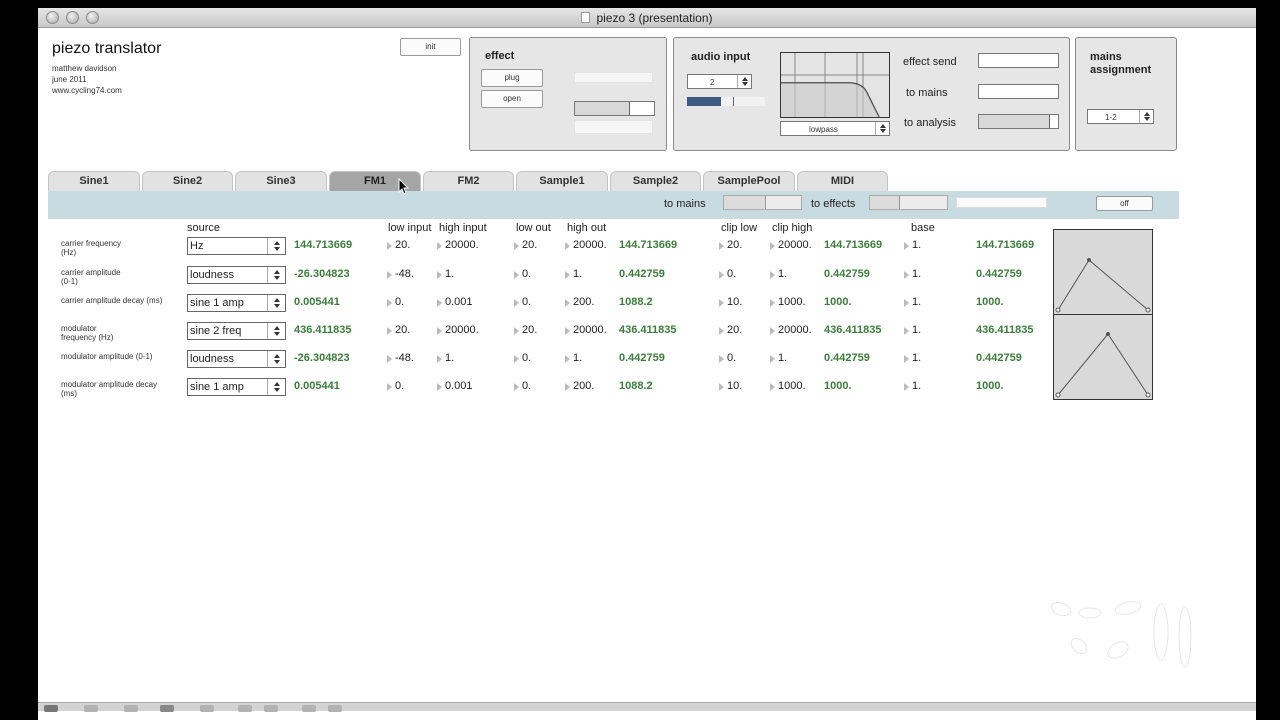 This screenshot has width=1280, height=720. I want to click on effect-gain-slider, so click(614, 108).